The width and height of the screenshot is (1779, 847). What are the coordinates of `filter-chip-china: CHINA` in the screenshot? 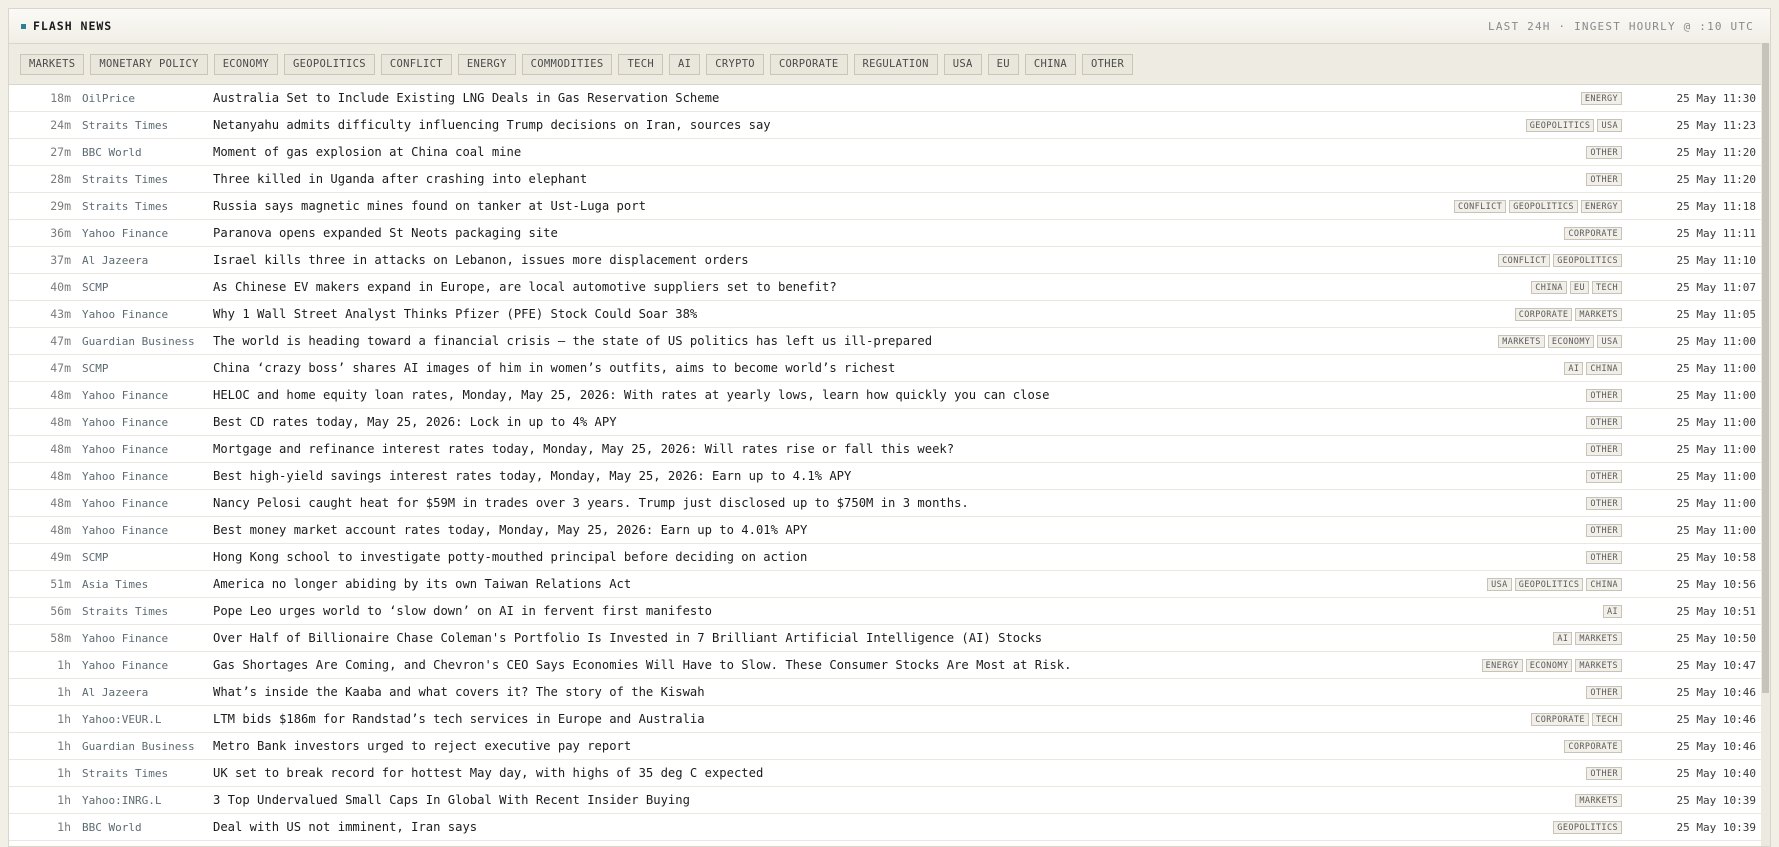 It's located at (1050, 64).